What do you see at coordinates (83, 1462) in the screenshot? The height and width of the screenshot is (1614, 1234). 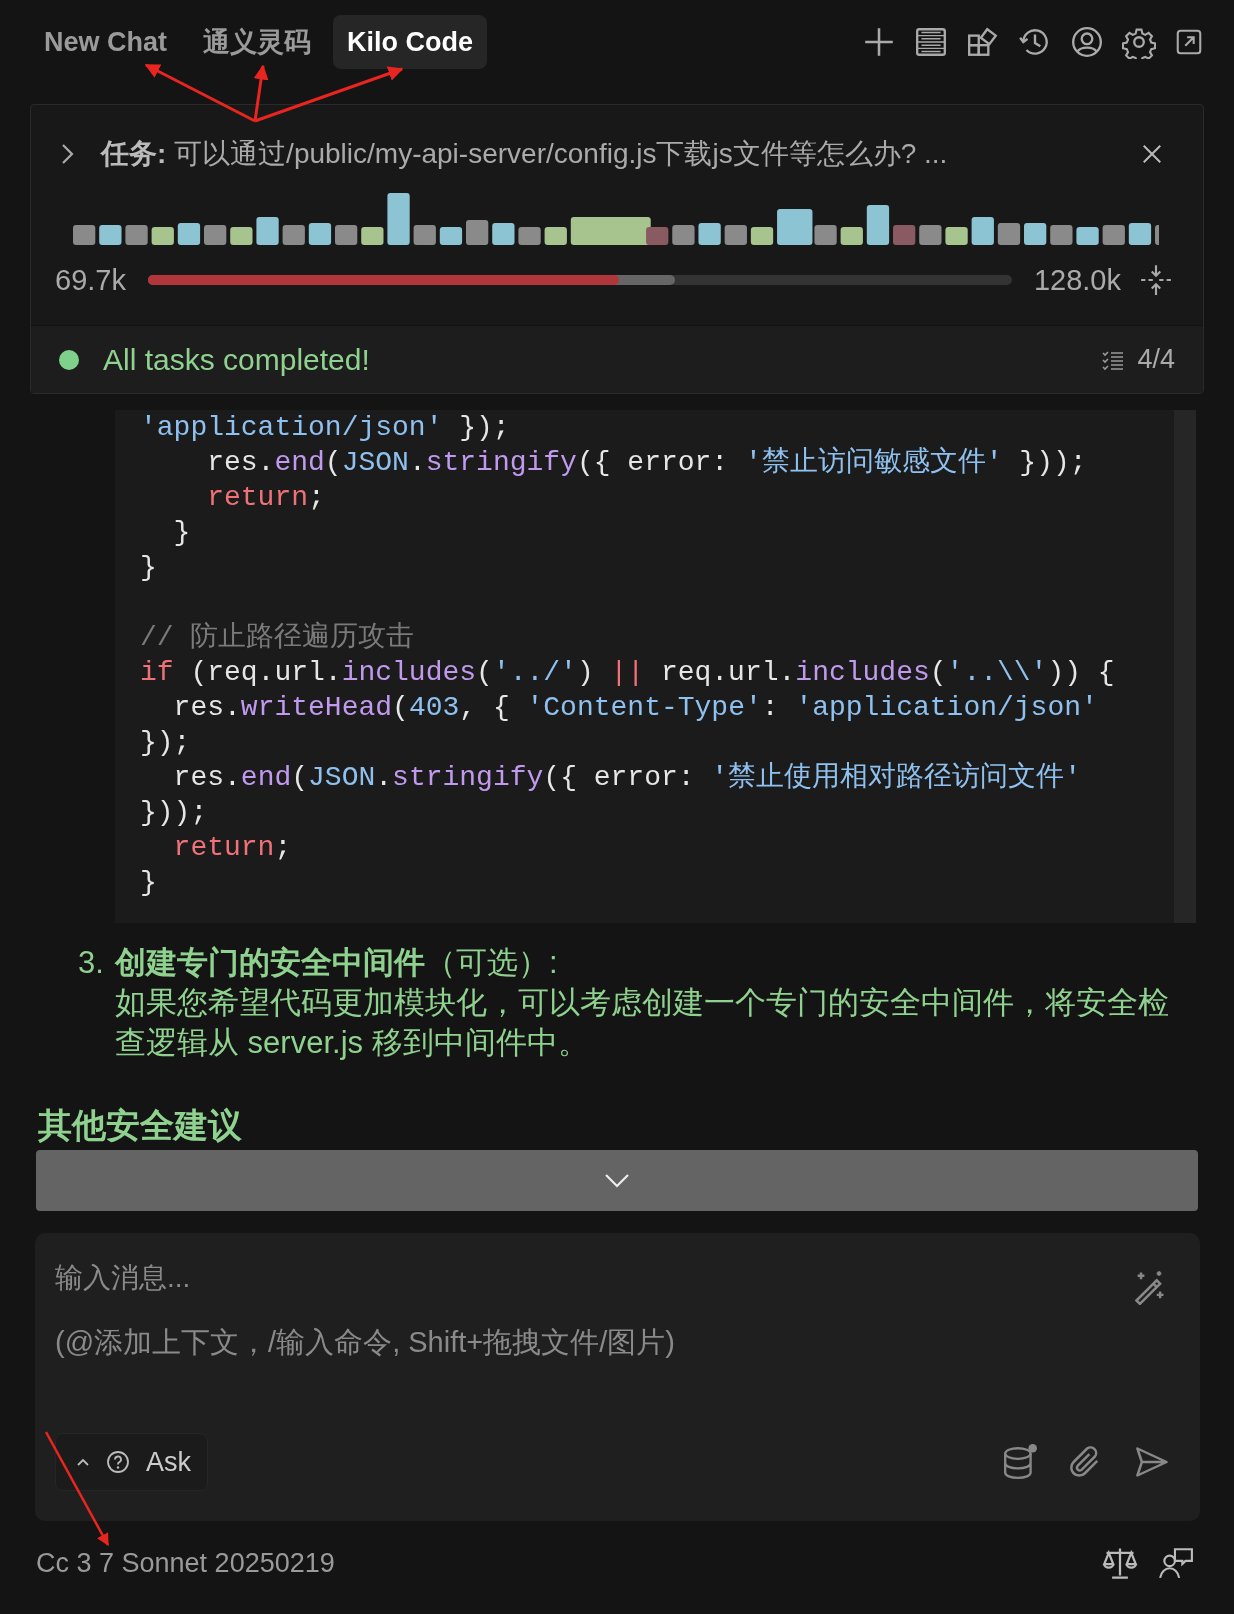 I see `caret-up-icon` at bounding box center [83, 1462].